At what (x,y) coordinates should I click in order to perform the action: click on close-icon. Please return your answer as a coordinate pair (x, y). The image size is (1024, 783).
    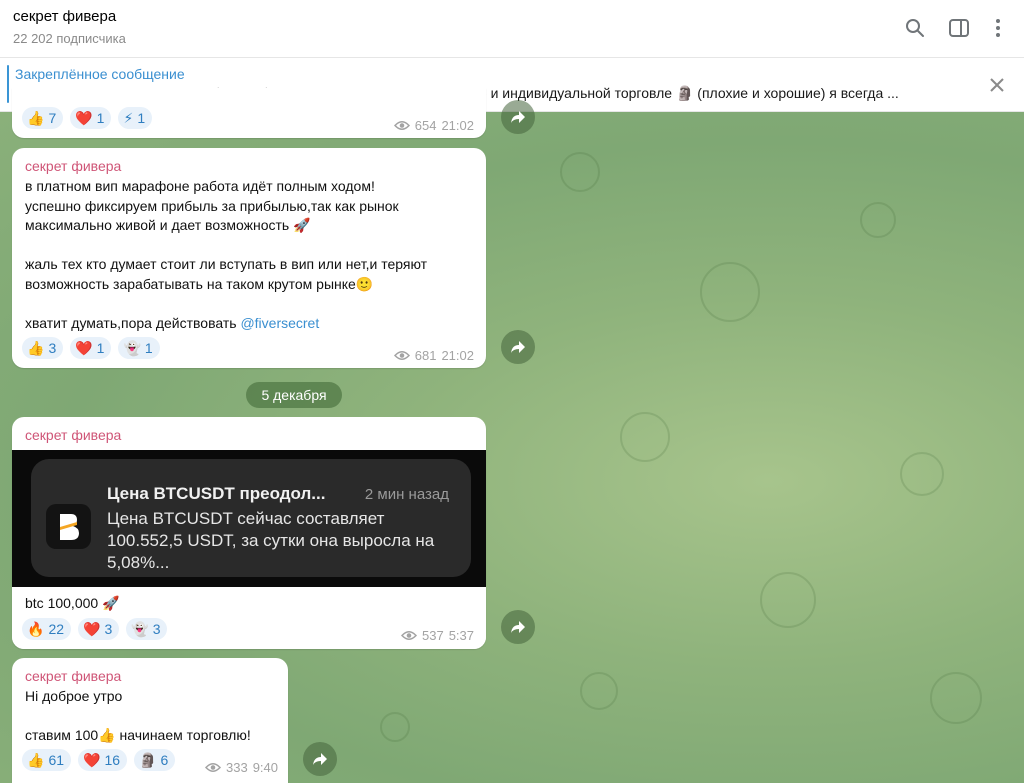
    Looking at the image, I should click on (997, 85).